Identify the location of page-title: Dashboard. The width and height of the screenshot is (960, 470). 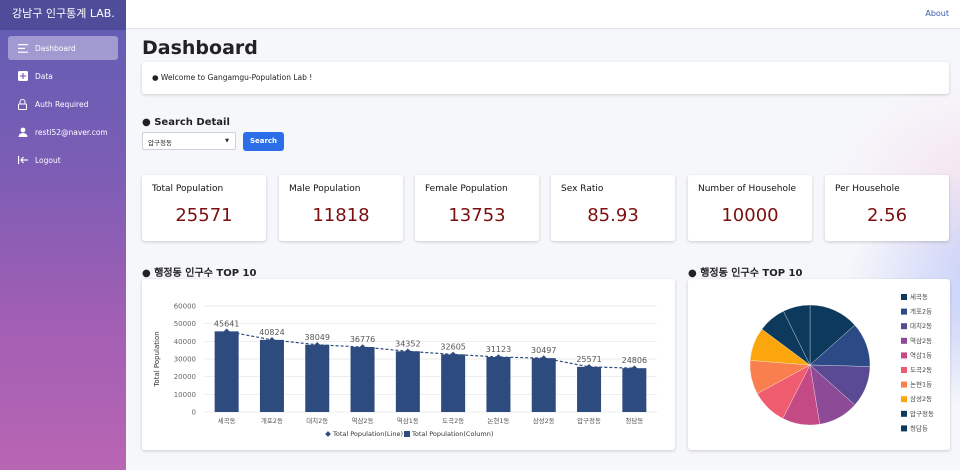
(200, 48).